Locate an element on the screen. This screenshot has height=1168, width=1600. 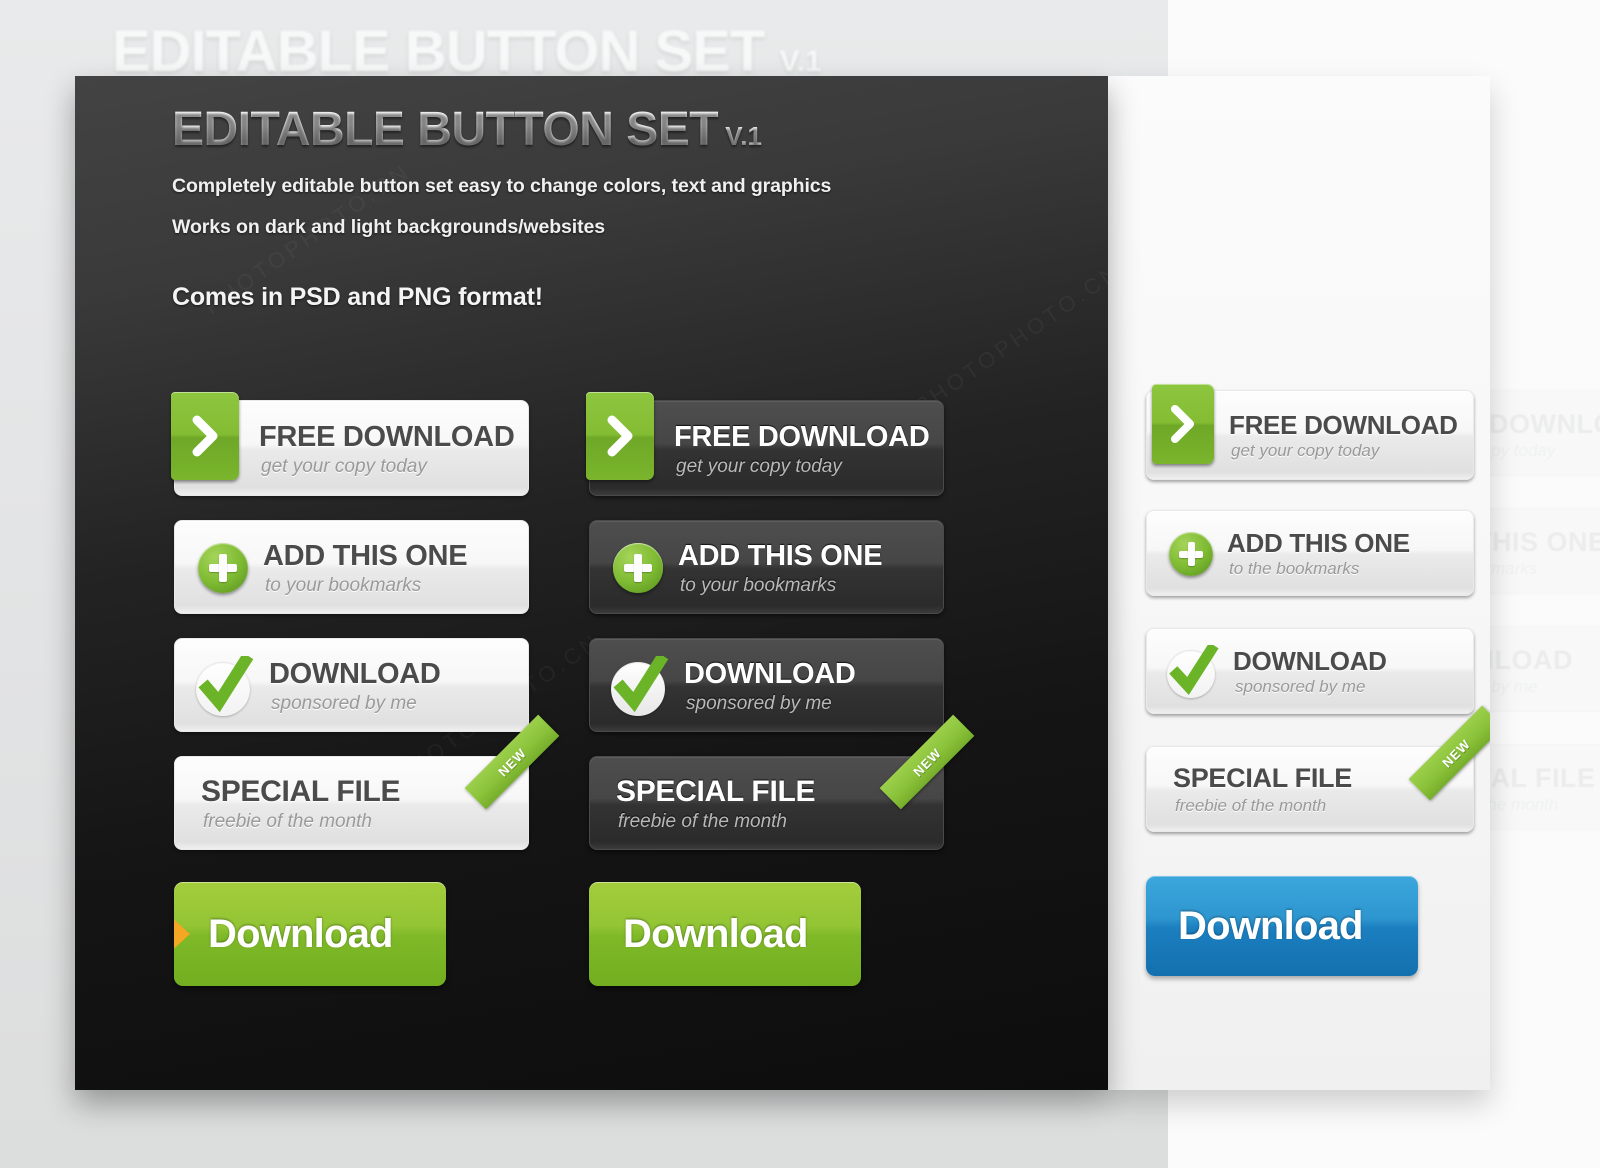
button-download-solid-green: Download is located at coordinates (725, 934).